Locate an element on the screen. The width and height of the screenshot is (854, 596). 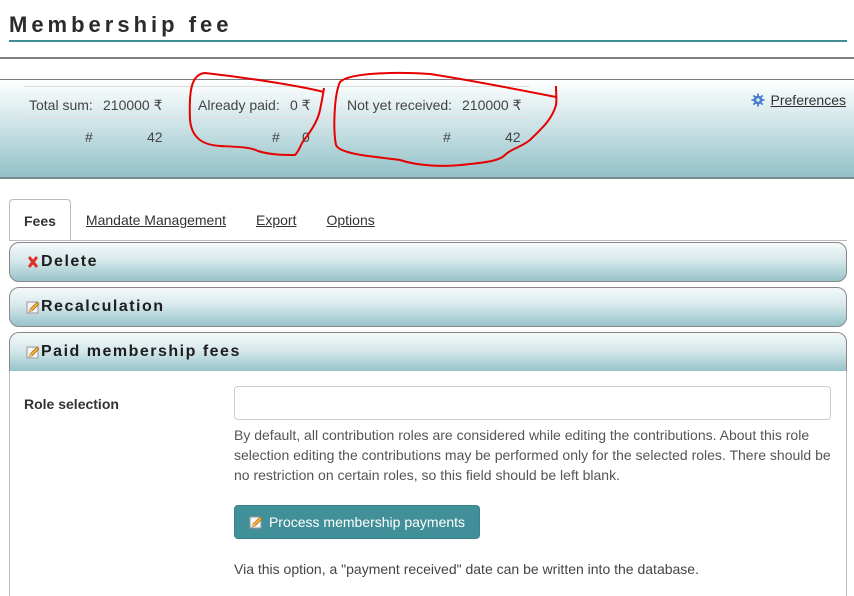
header-divider is located at coordinates (427, 58).